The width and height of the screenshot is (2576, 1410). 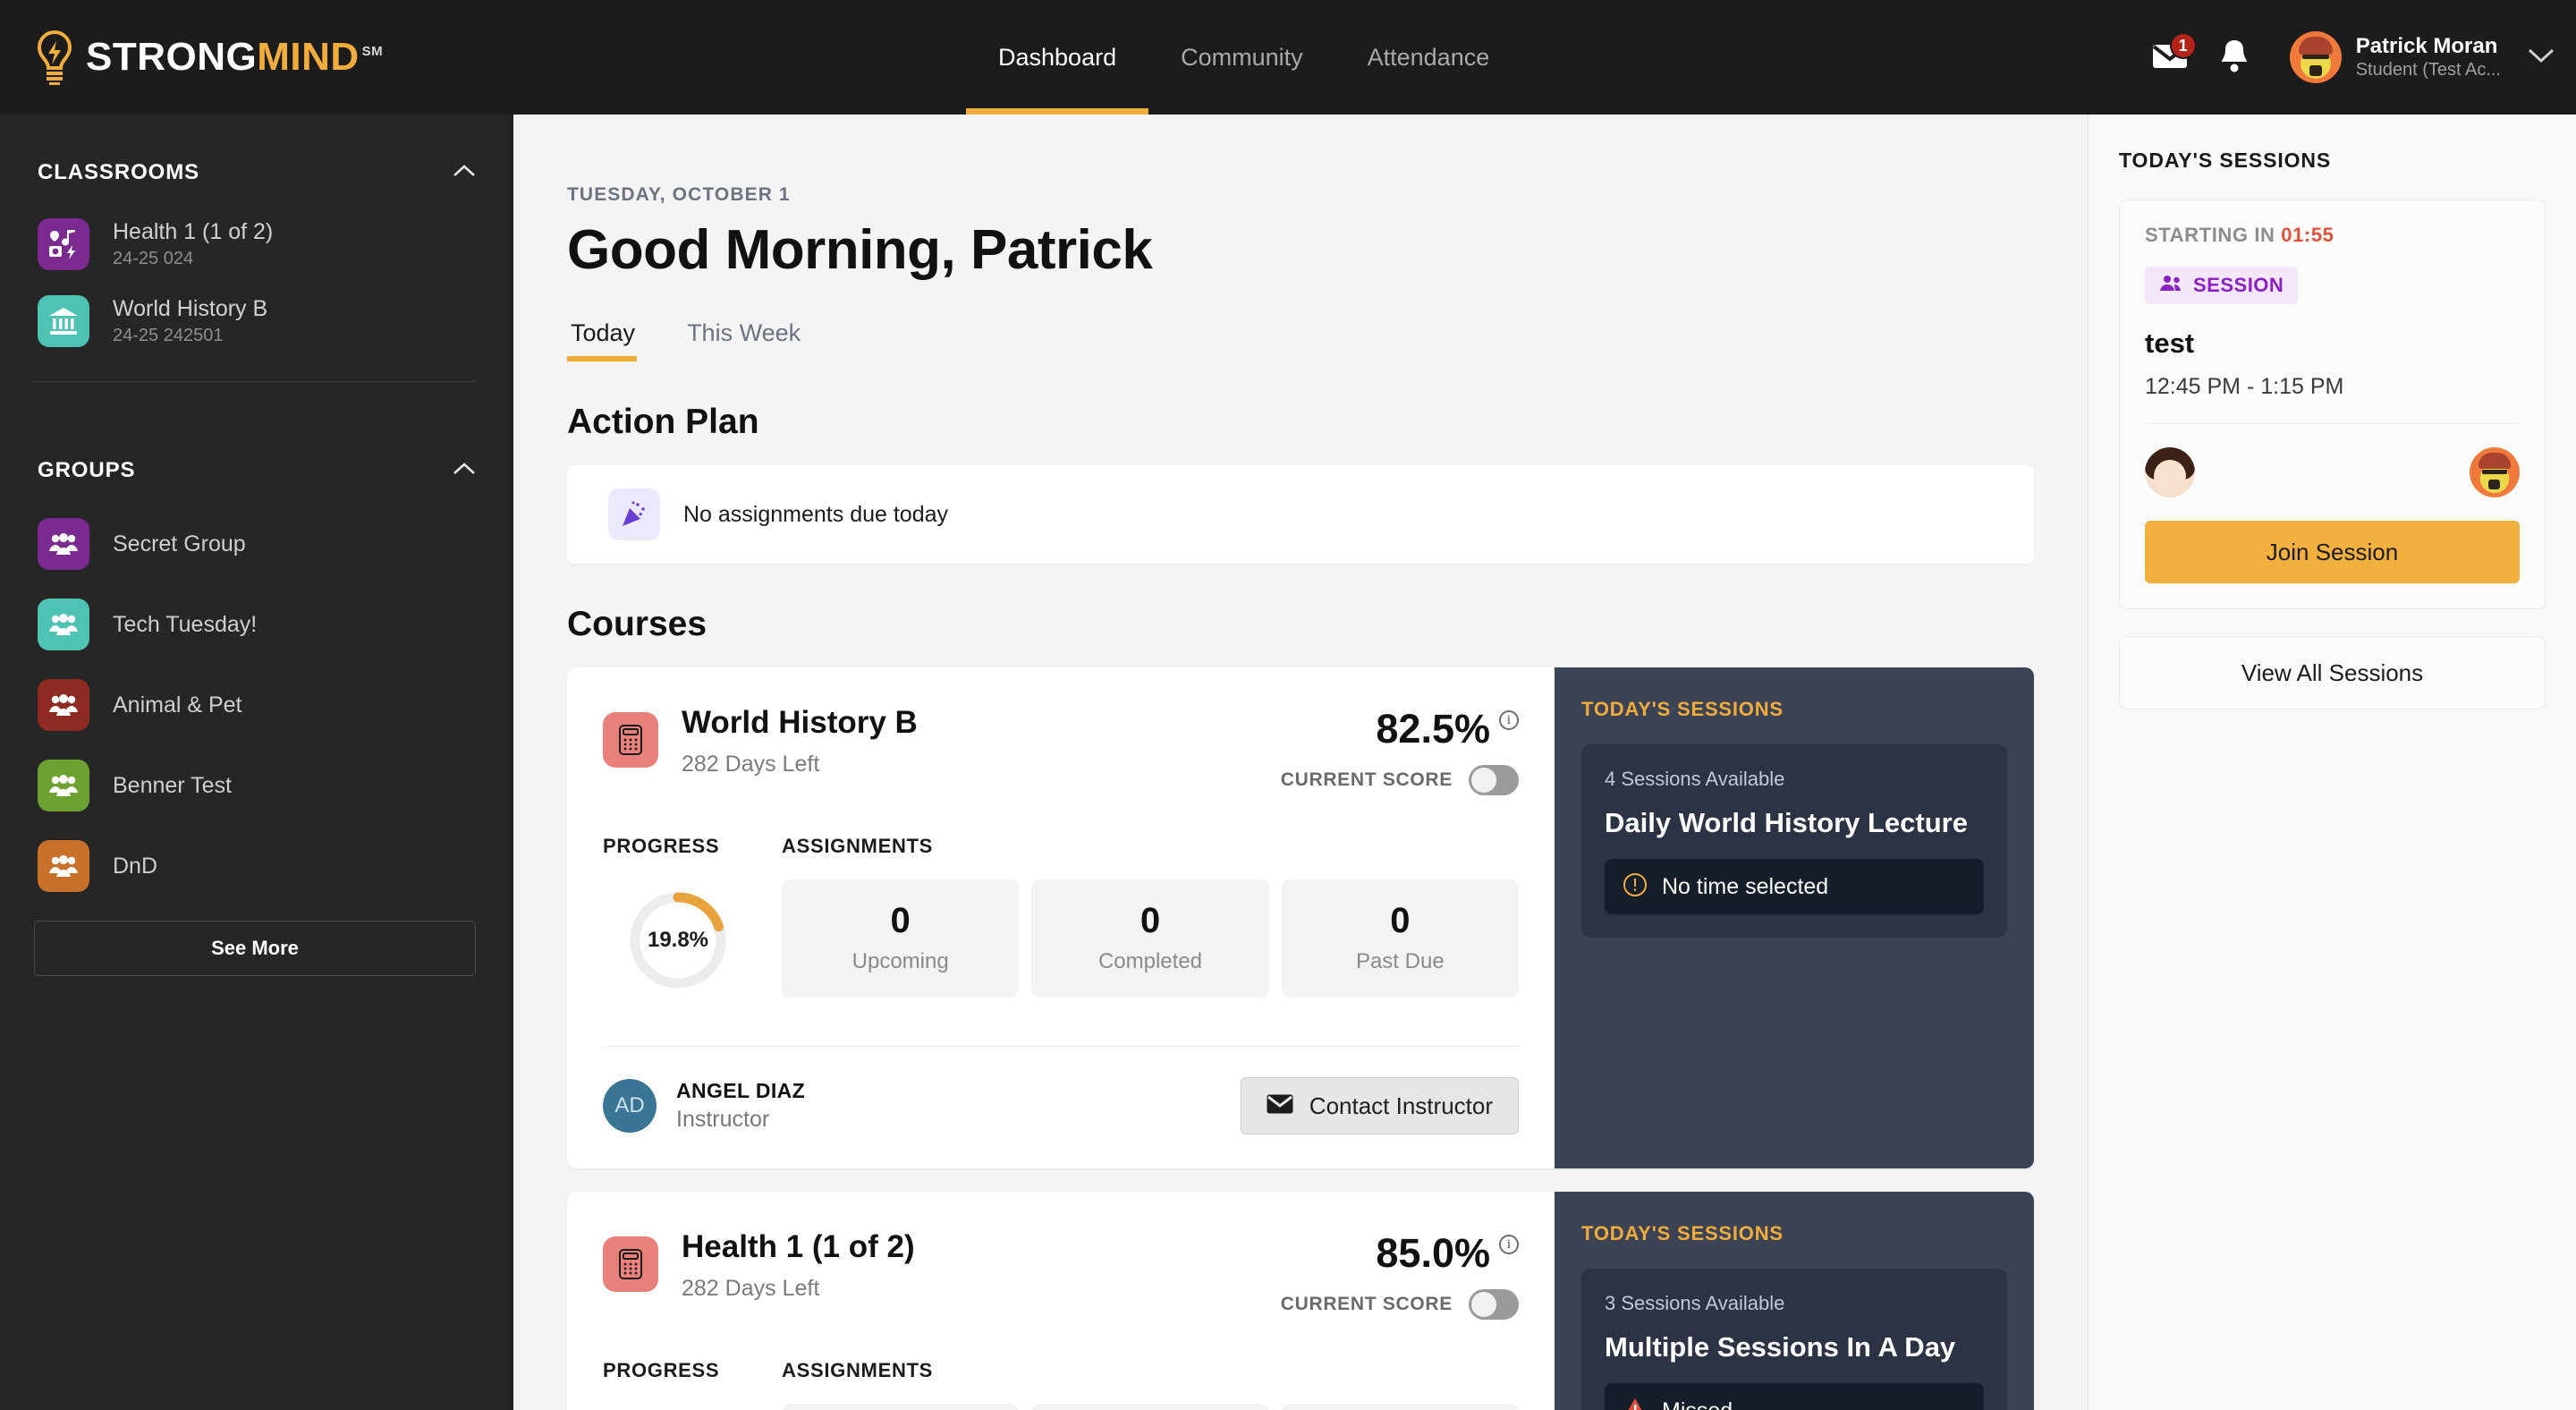 What do you see at coordinates (637, 624) in the screenshot?
I see `courses-title: Courses` at bounding box center [637, 624].